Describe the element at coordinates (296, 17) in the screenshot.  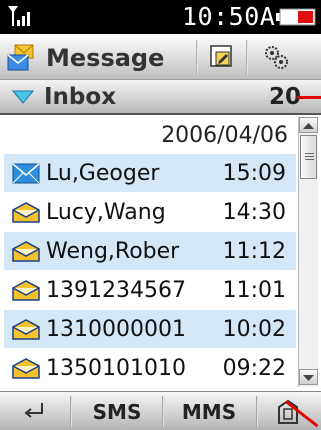
I see `battery-icon` at that location.